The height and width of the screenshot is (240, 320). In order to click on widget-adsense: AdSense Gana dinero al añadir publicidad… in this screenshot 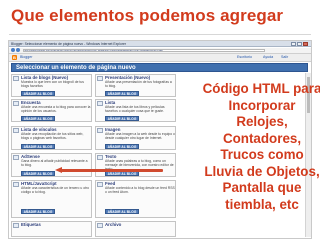, I will do `click(51, 165)`.